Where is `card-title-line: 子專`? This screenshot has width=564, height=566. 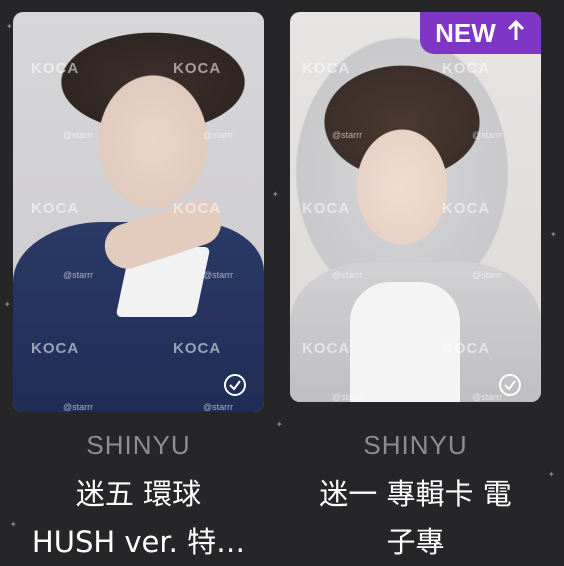 card-title-line: 子專 is located at coordinates (415, 542).